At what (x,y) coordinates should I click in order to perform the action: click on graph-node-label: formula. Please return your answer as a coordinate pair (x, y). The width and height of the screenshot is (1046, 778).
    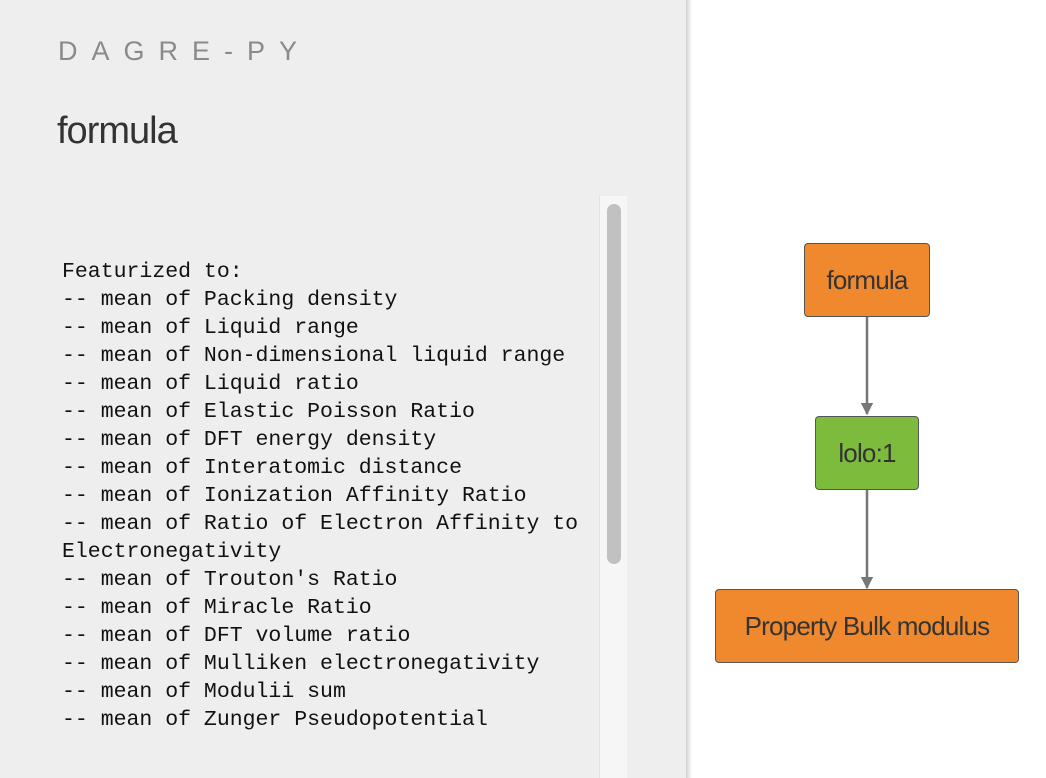
    Looking at the image, I should click on (867, 279).